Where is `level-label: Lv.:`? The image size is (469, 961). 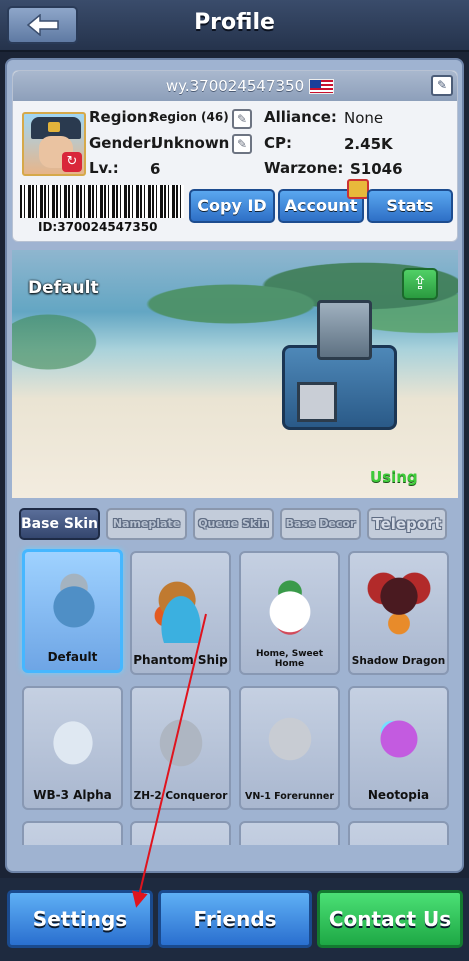
level-label: Lv.: is located at coordinates (104, 168).